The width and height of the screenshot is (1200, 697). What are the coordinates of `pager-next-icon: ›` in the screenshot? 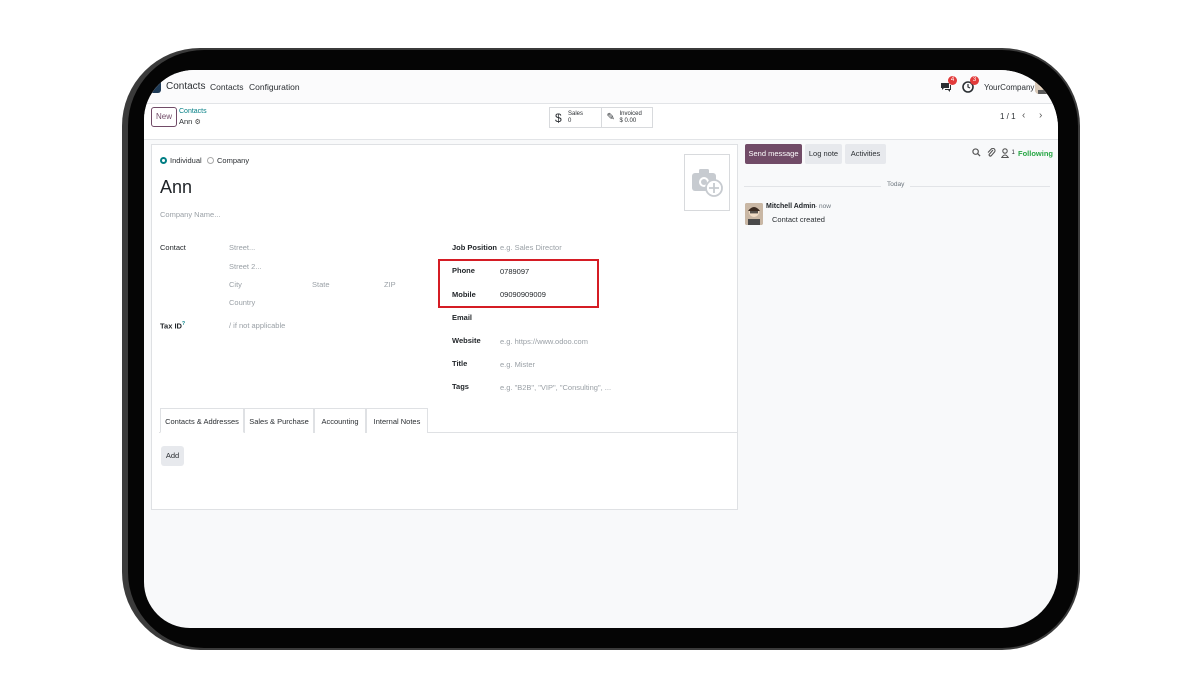 It's located at (1040, 115).